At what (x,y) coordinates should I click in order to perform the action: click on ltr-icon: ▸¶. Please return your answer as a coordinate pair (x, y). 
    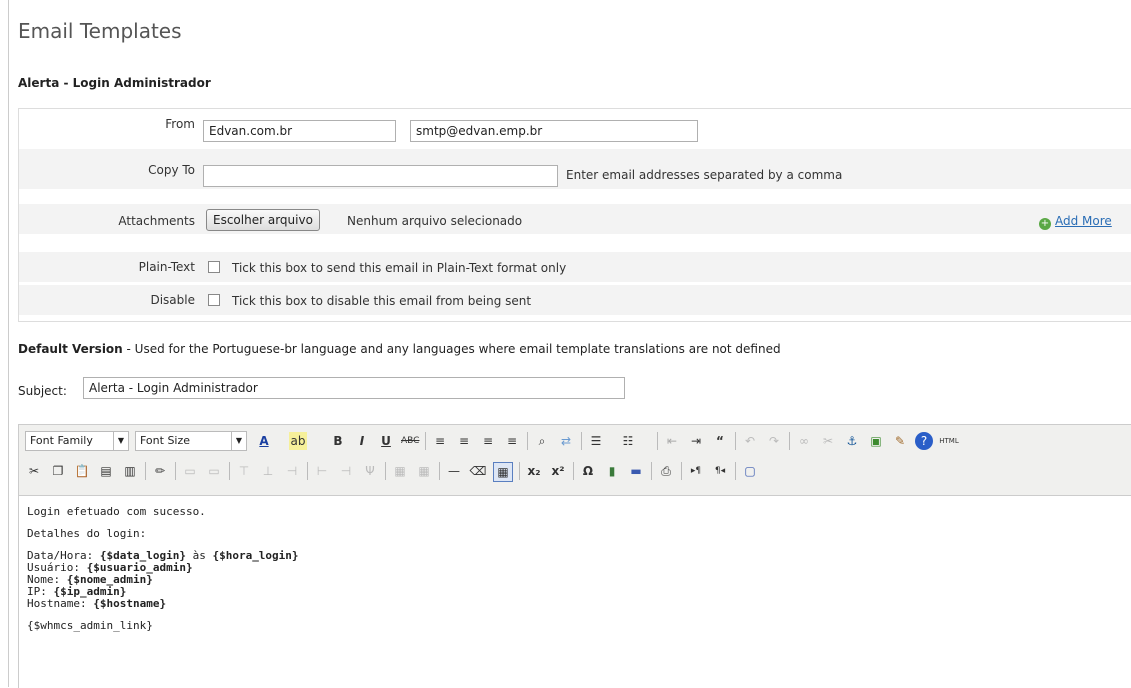
    Looking at the image, I should click on (696, 471).